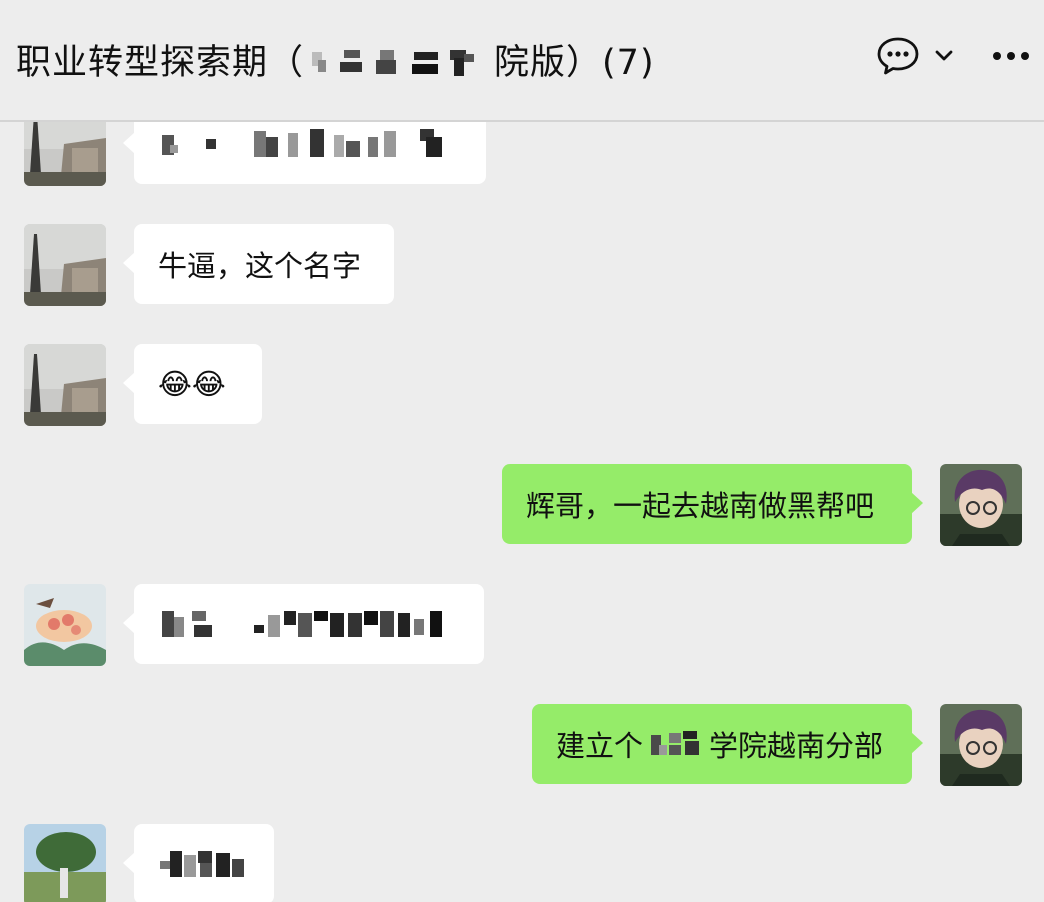  What do you see at coordinates (898, 56) in the screenshot?
I see `chat-bubble-icon` at bounding box center [898, 56].